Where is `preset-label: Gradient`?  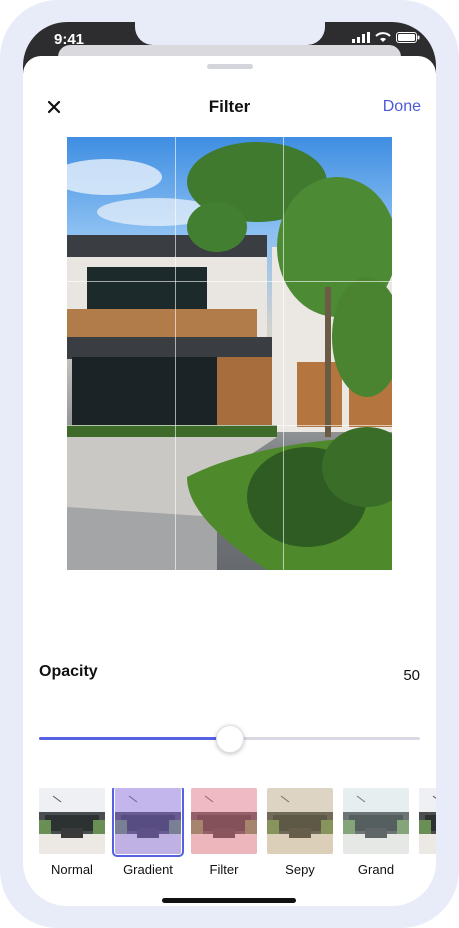
preset-label: Gradient is located at coordinates (148, 869).